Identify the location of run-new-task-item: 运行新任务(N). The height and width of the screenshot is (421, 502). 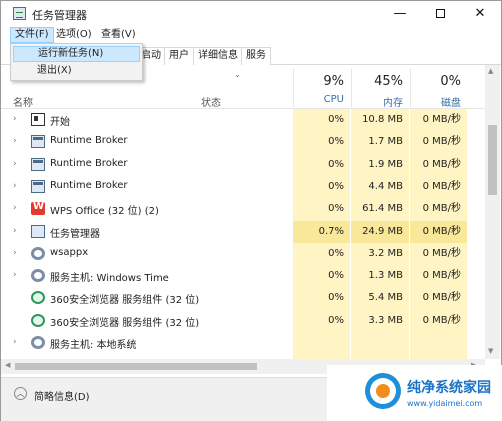
(76, 54).